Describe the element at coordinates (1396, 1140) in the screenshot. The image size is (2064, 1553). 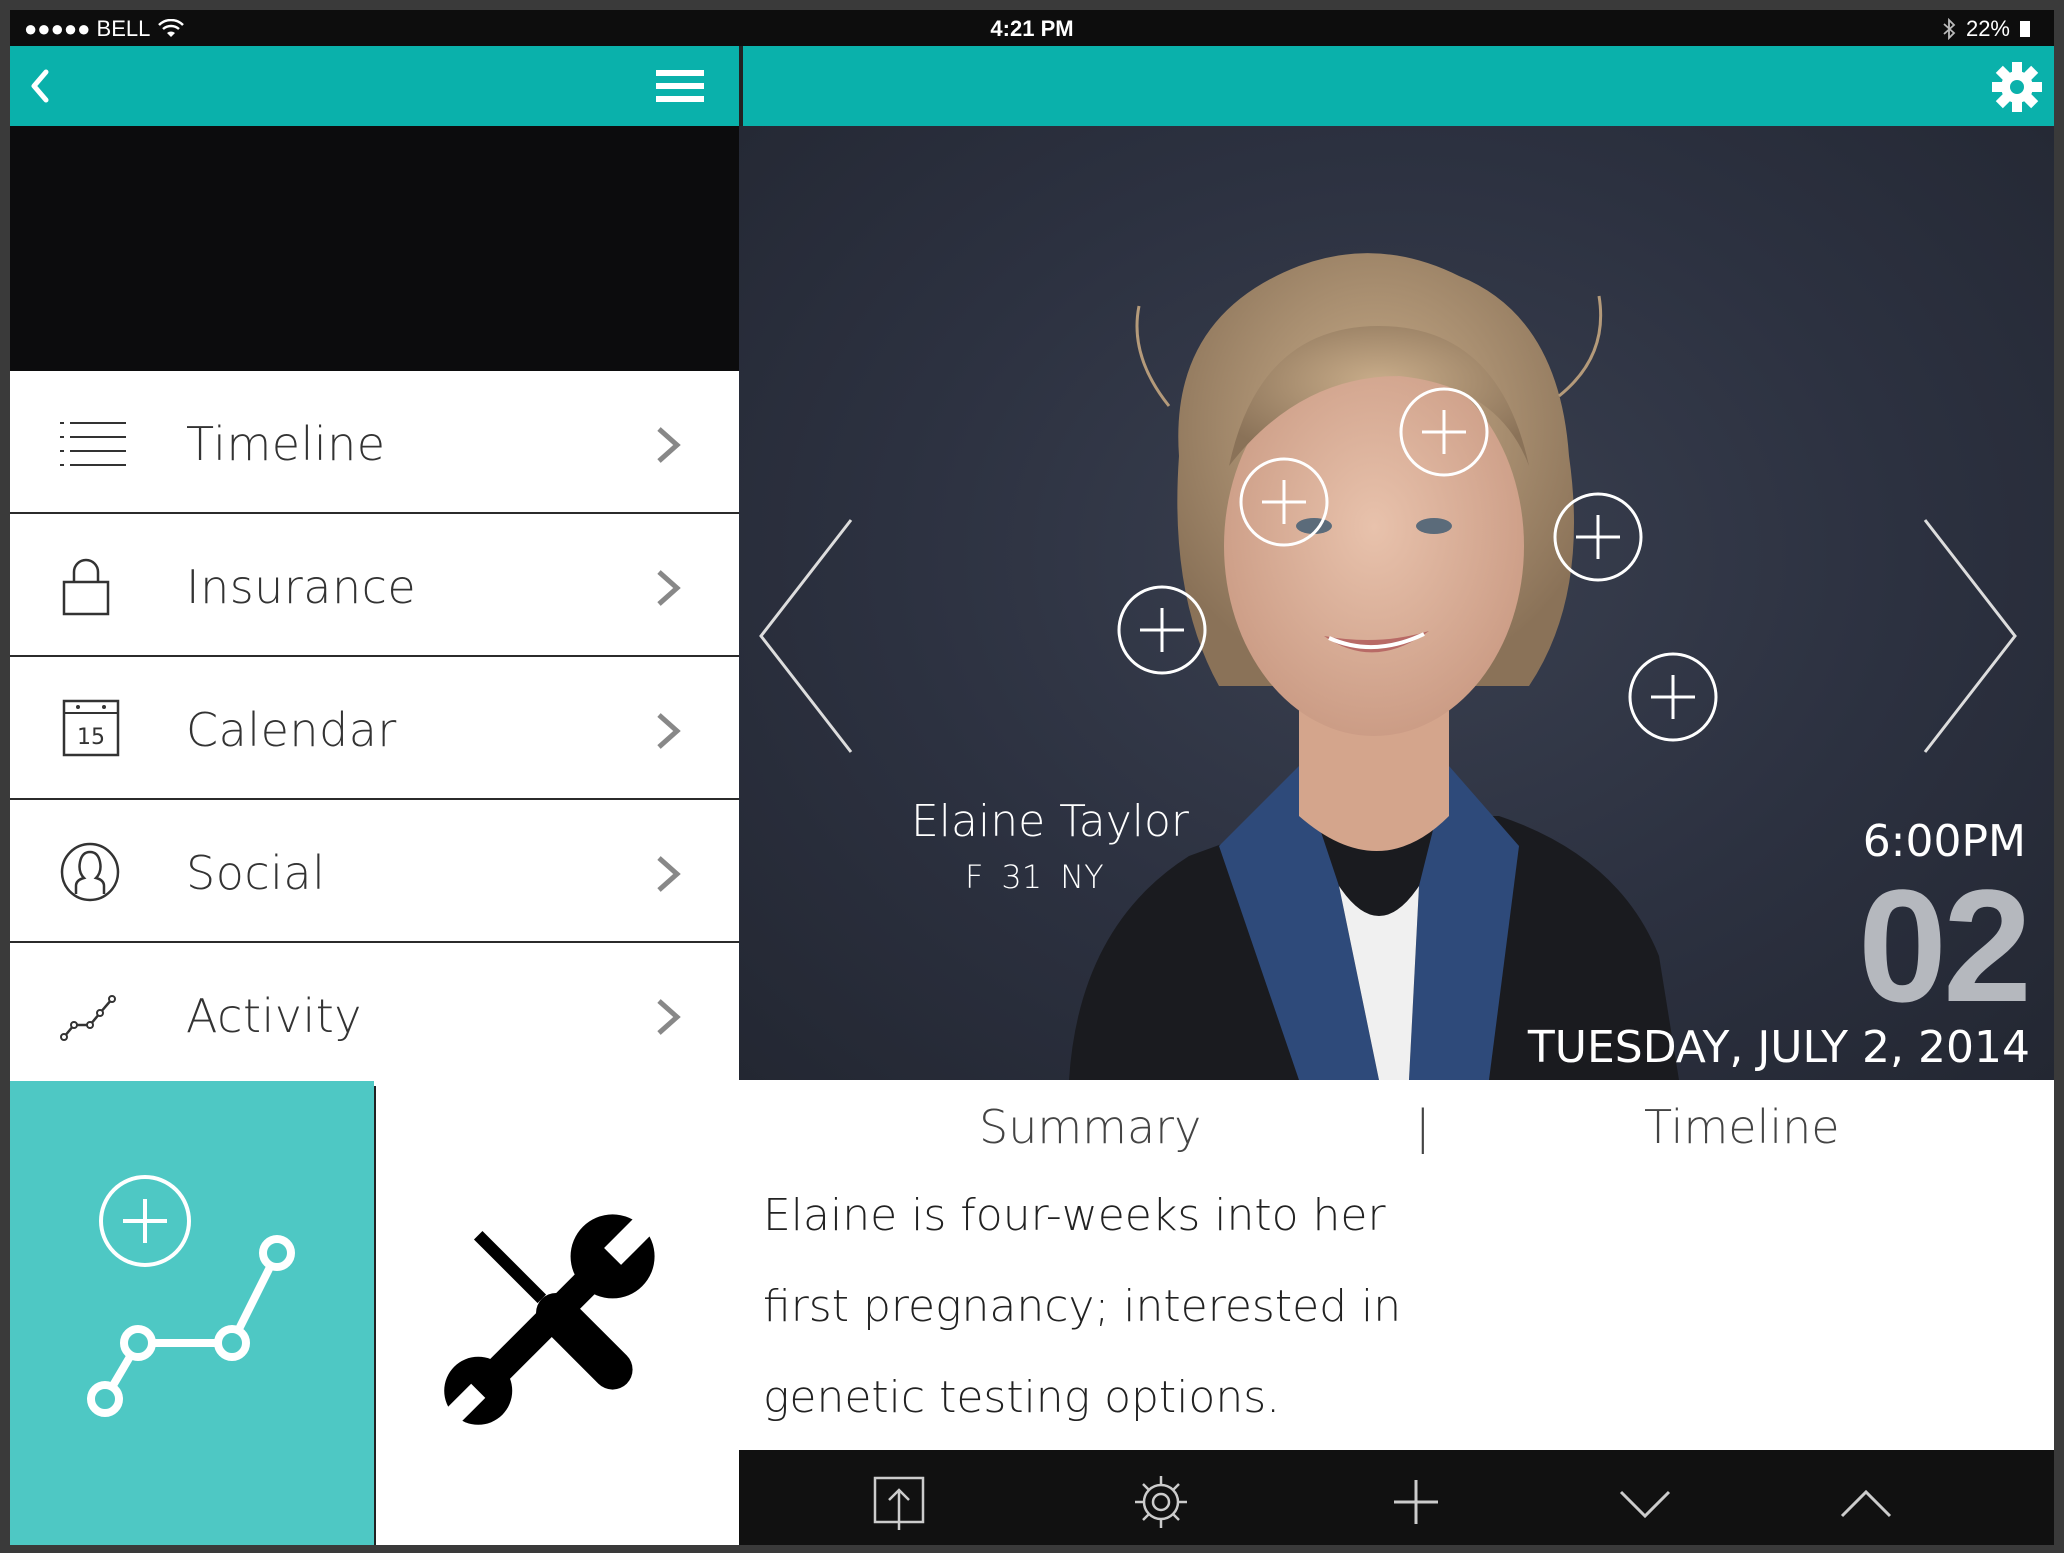
I see `summary-tabs: Summary | Timeline` at that location.